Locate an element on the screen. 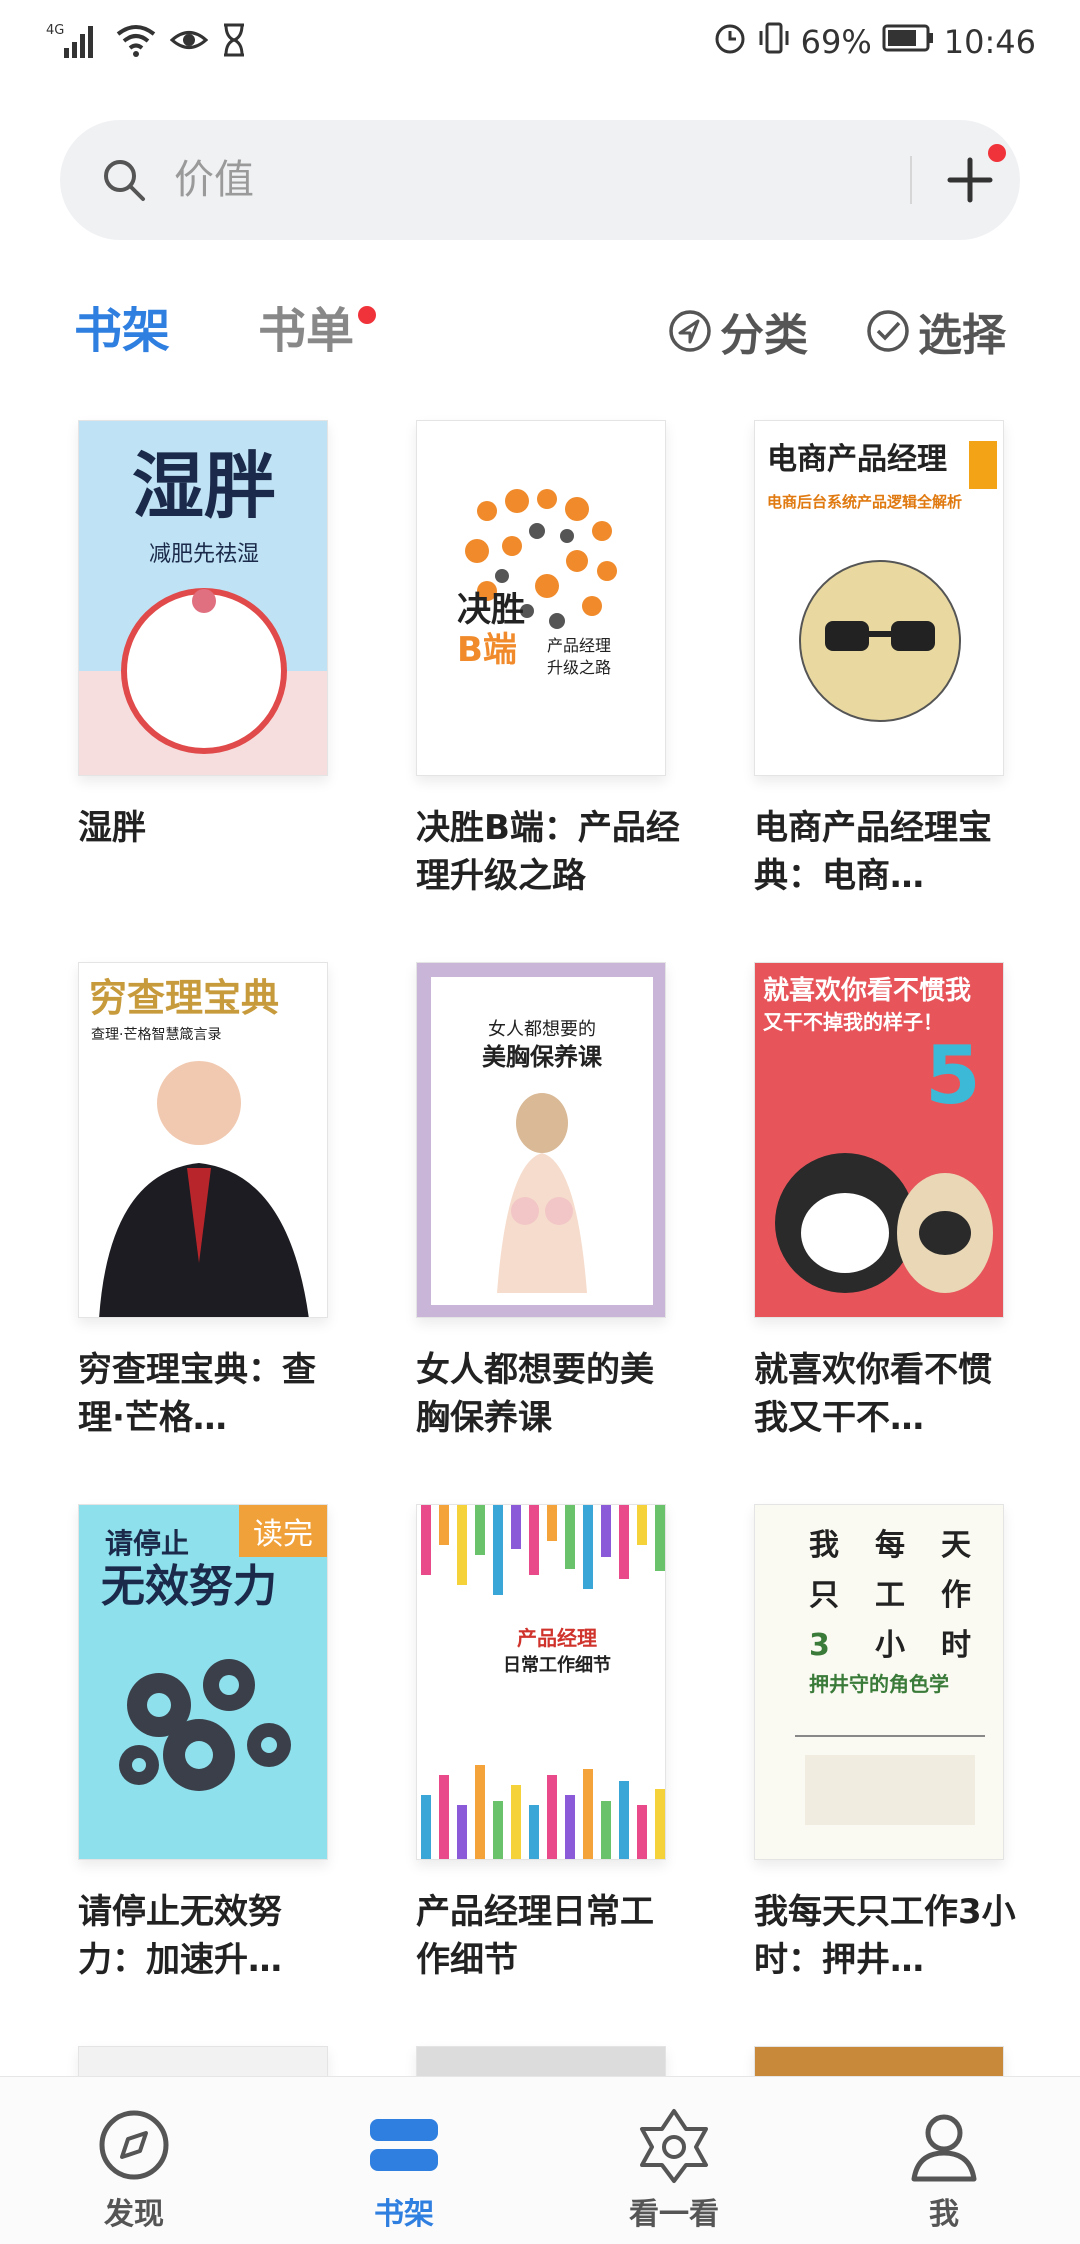  book-cover: 请停止 无效努力 读完 is located at coordinates (203, 1682).